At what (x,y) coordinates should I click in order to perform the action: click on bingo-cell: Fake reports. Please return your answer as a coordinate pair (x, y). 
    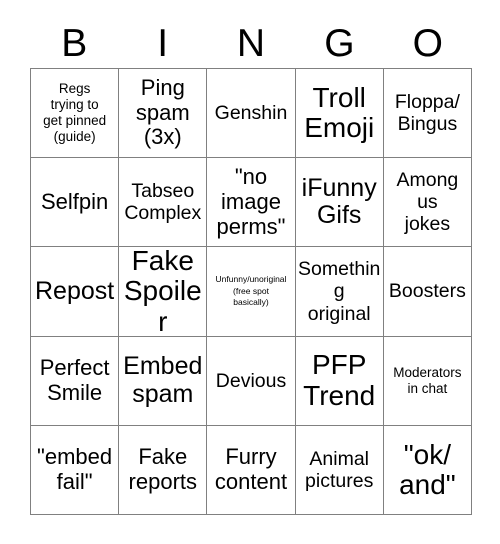
    Looking at the image, I should click on (163, 470).